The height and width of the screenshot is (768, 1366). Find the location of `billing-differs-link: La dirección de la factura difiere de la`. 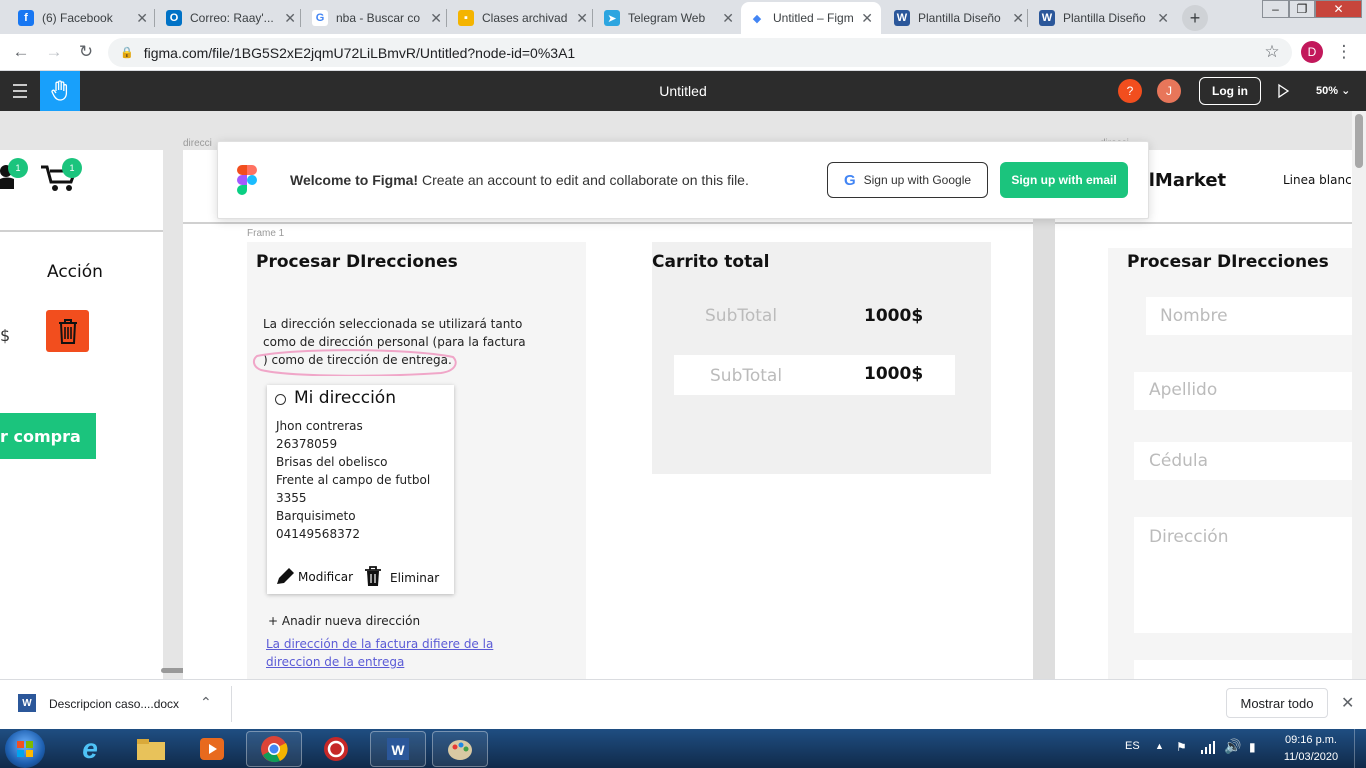

billing-differs-link: La dirección de la factura difiere de la is located at coordinates (379, 644).